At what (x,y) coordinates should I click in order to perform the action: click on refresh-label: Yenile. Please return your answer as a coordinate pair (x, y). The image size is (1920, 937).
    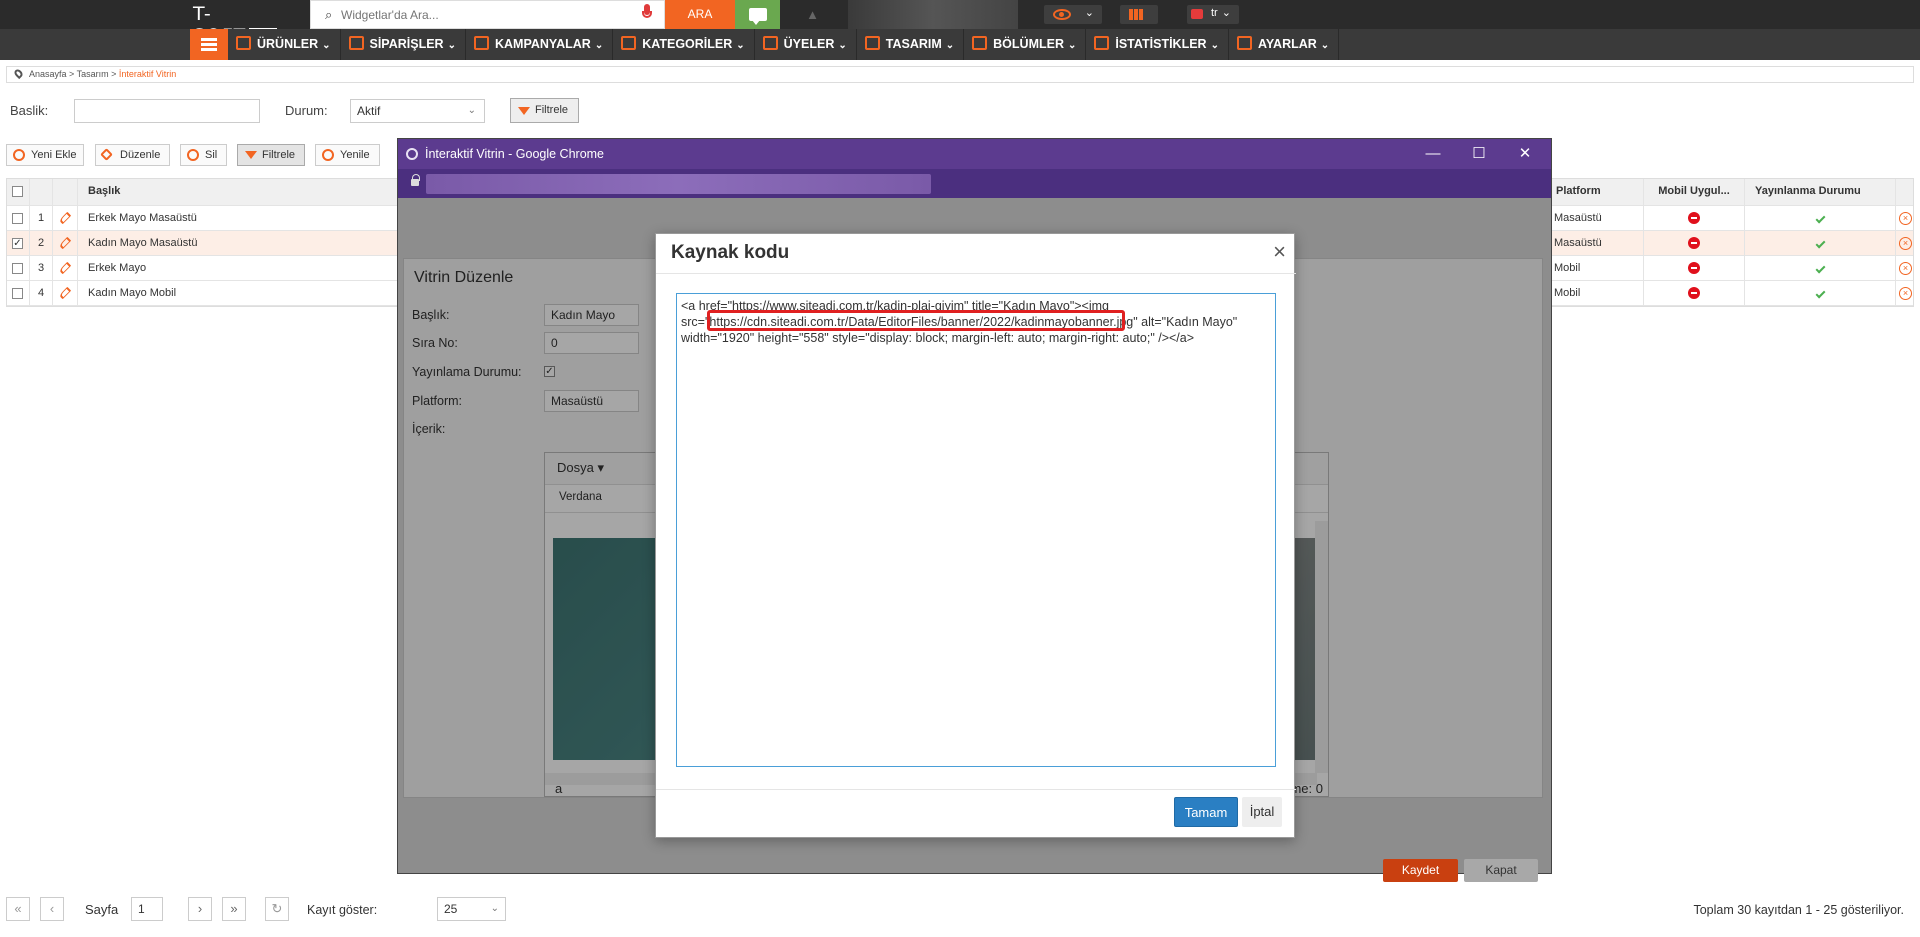
    Looking at the image, I should click on (355, 155).